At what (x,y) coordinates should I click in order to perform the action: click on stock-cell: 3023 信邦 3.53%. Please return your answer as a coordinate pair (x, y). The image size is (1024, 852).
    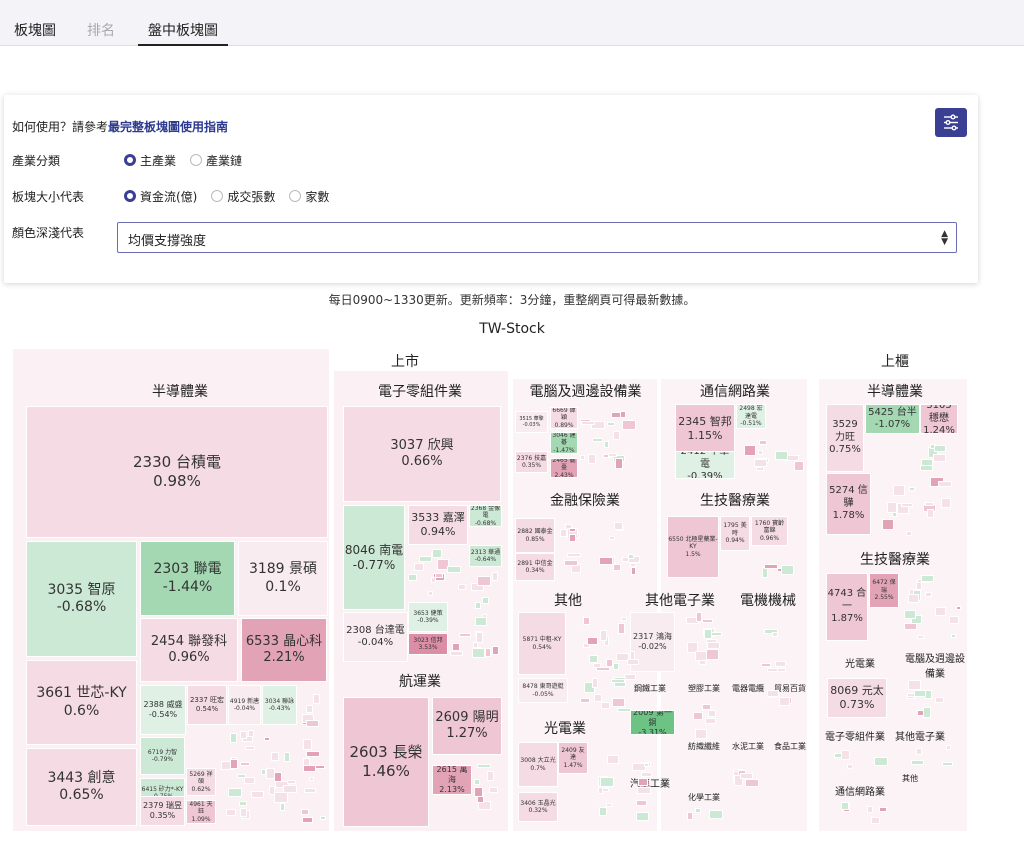
    Looking at the image, I should click on (428, 644).